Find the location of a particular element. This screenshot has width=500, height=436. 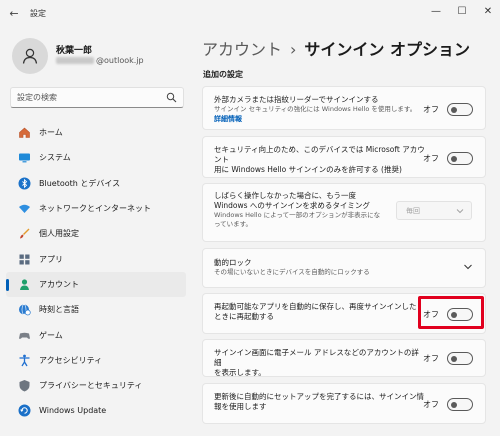

gamepad-icon is located at coordinates (24, 335).